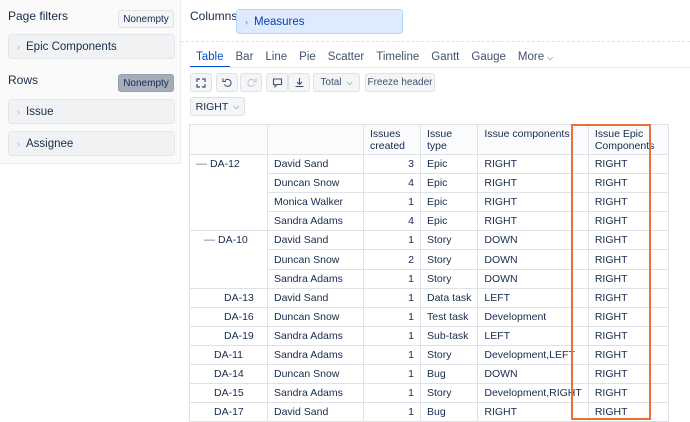 The image size is (690, 422). Describe the element at coordinates (91, 111) in the screenshot. I see `row-dimension-issue: › Issue` at that location.